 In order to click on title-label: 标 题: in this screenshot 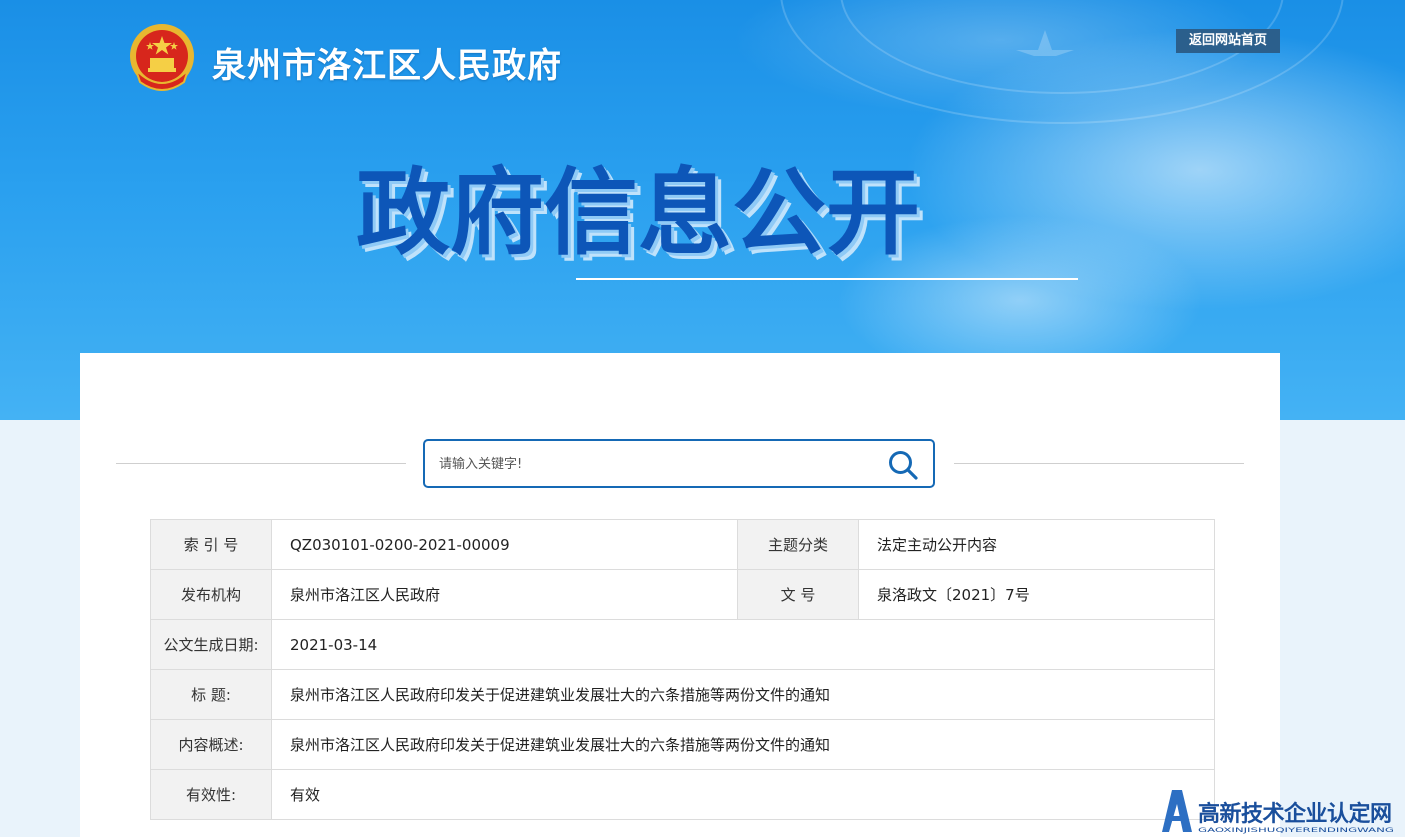, I will do `click(211, 694)`.